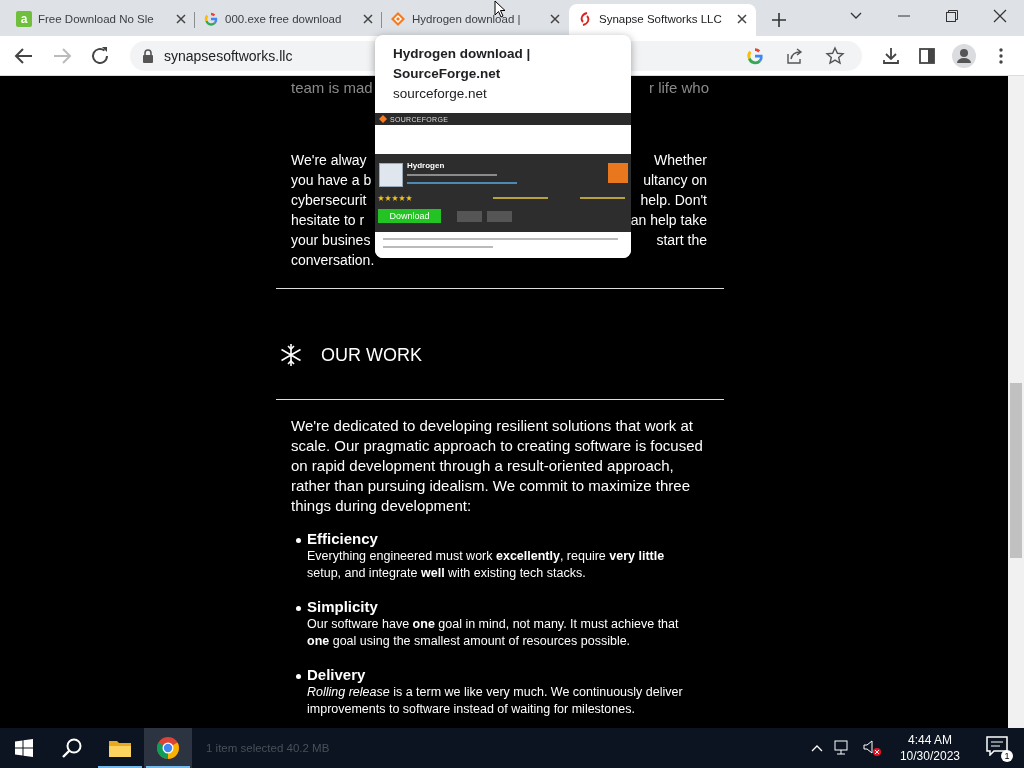 The image size is (1024, 768). I want to click on star-icon, so click(835, 55).